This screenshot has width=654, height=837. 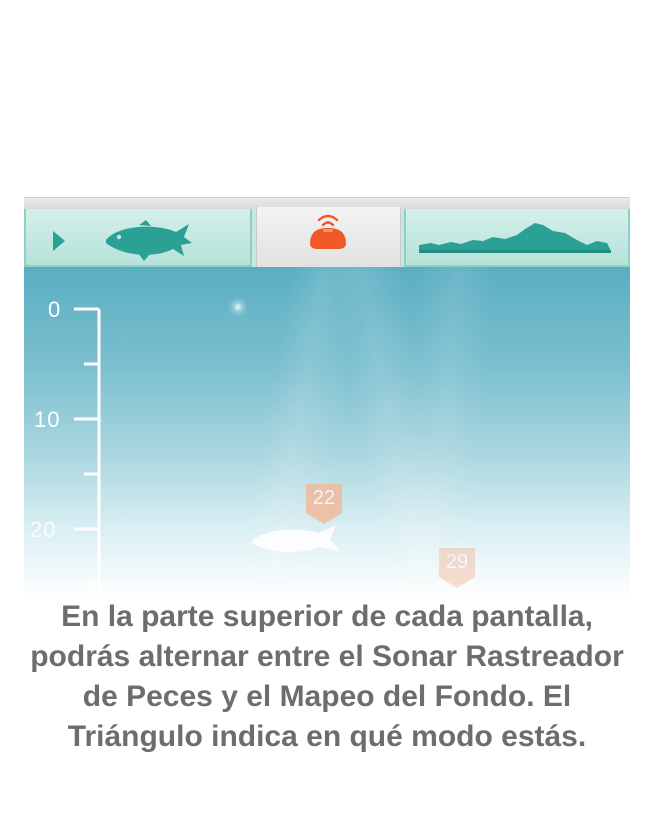 I want to click on depth-label-20: 20, so click(x=43, y=529).